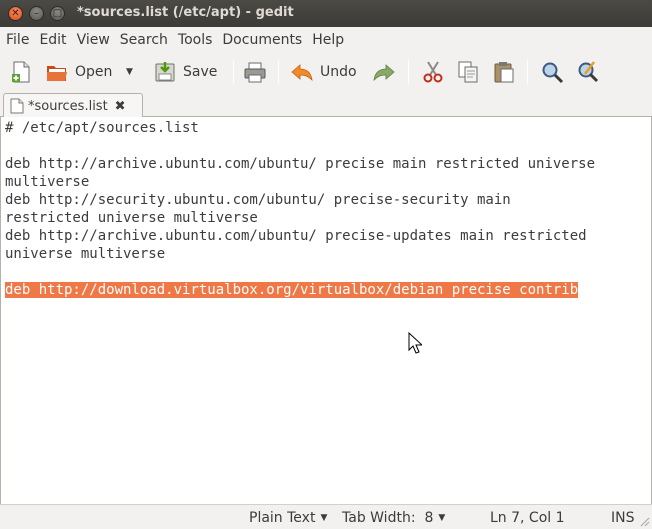  I want to click on save-icon, so click(165, 72).